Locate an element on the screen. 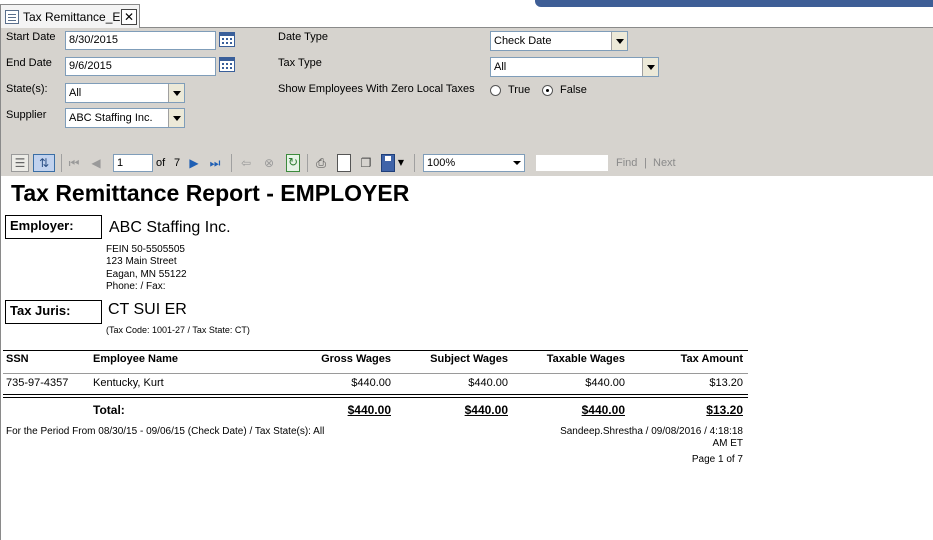 The image size is (933, 540). find-next-button: Next is located at coordinates (664, 163).